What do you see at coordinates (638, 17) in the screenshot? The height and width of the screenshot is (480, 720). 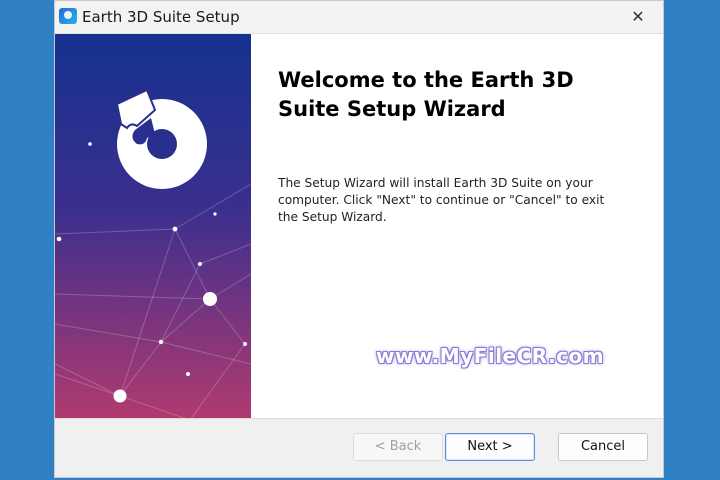 I see `close-icon: ✕` at bounding box center [638, 17].